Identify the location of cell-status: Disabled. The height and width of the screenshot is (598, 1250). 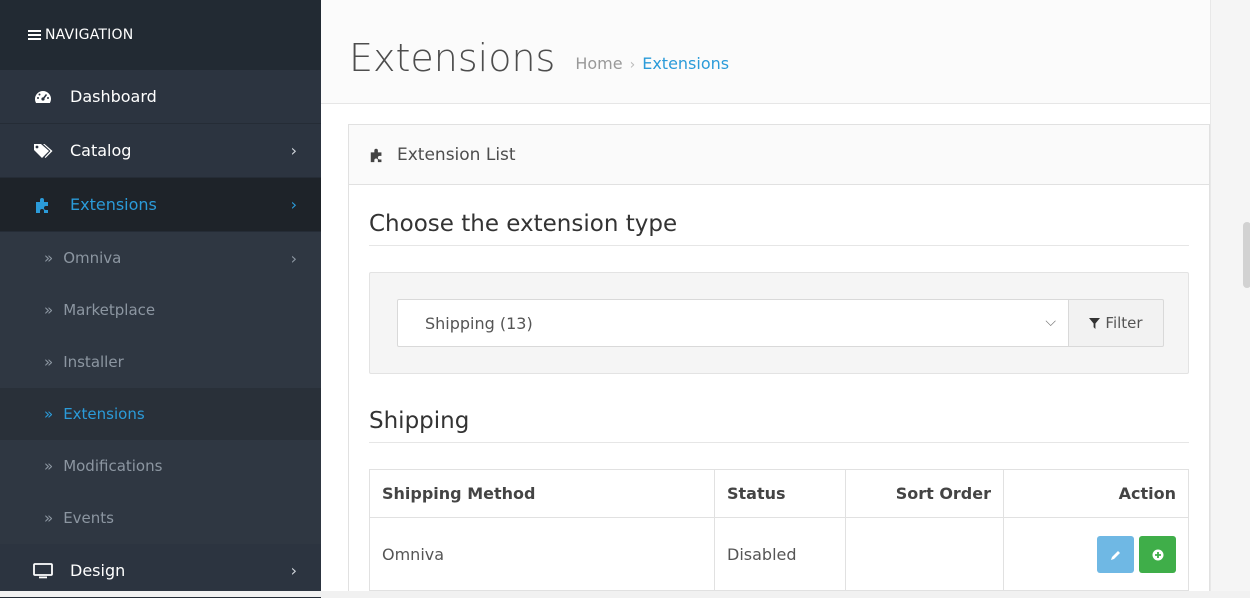
(780, 554).